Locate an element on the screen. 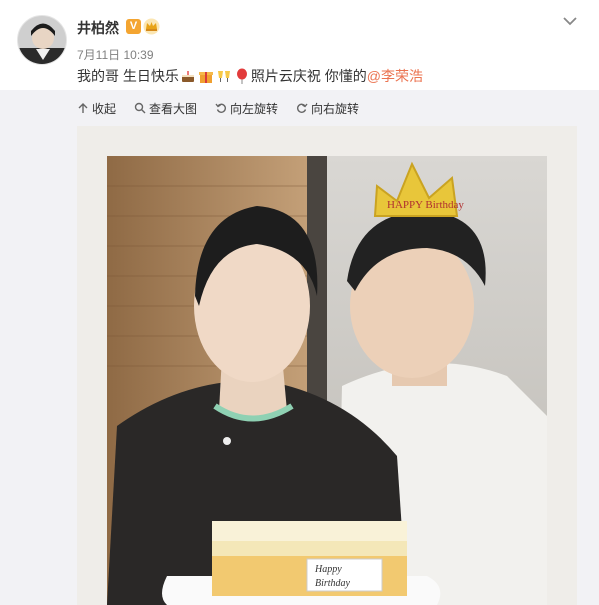  post-timestamp: 7月11日 10:39 is located at coordinates (115, 54).